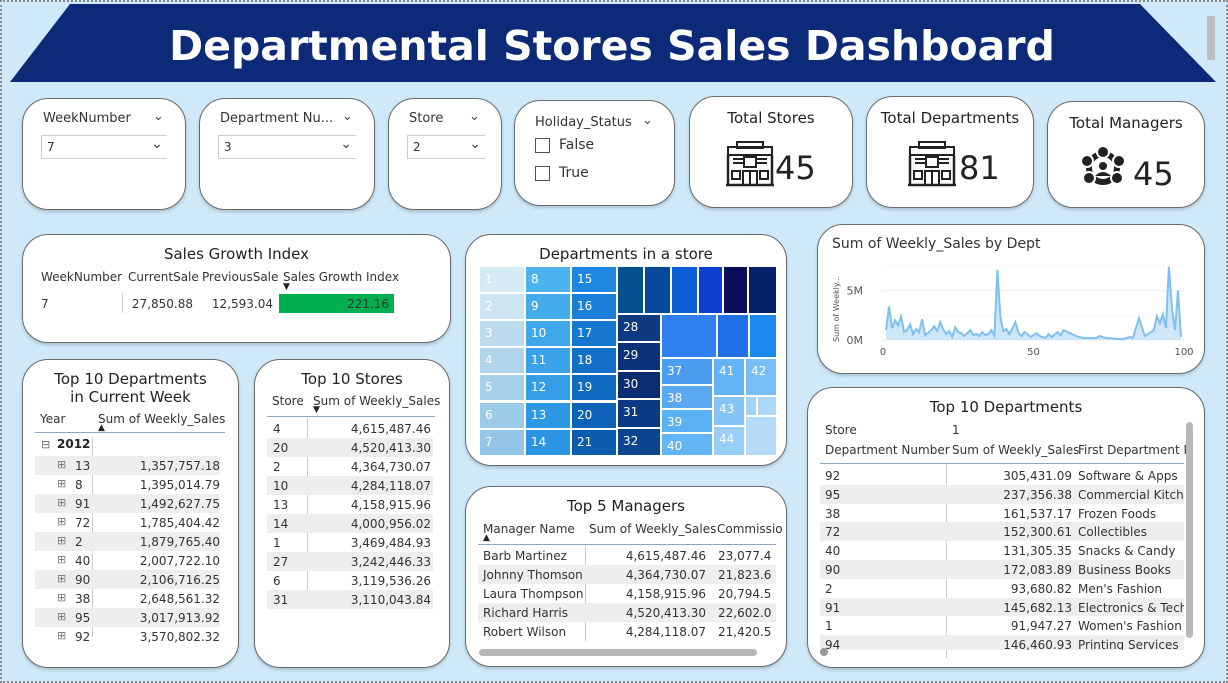  I want to click on table-row: ⊞ 92 3,570,802.32, so click(127, 636).